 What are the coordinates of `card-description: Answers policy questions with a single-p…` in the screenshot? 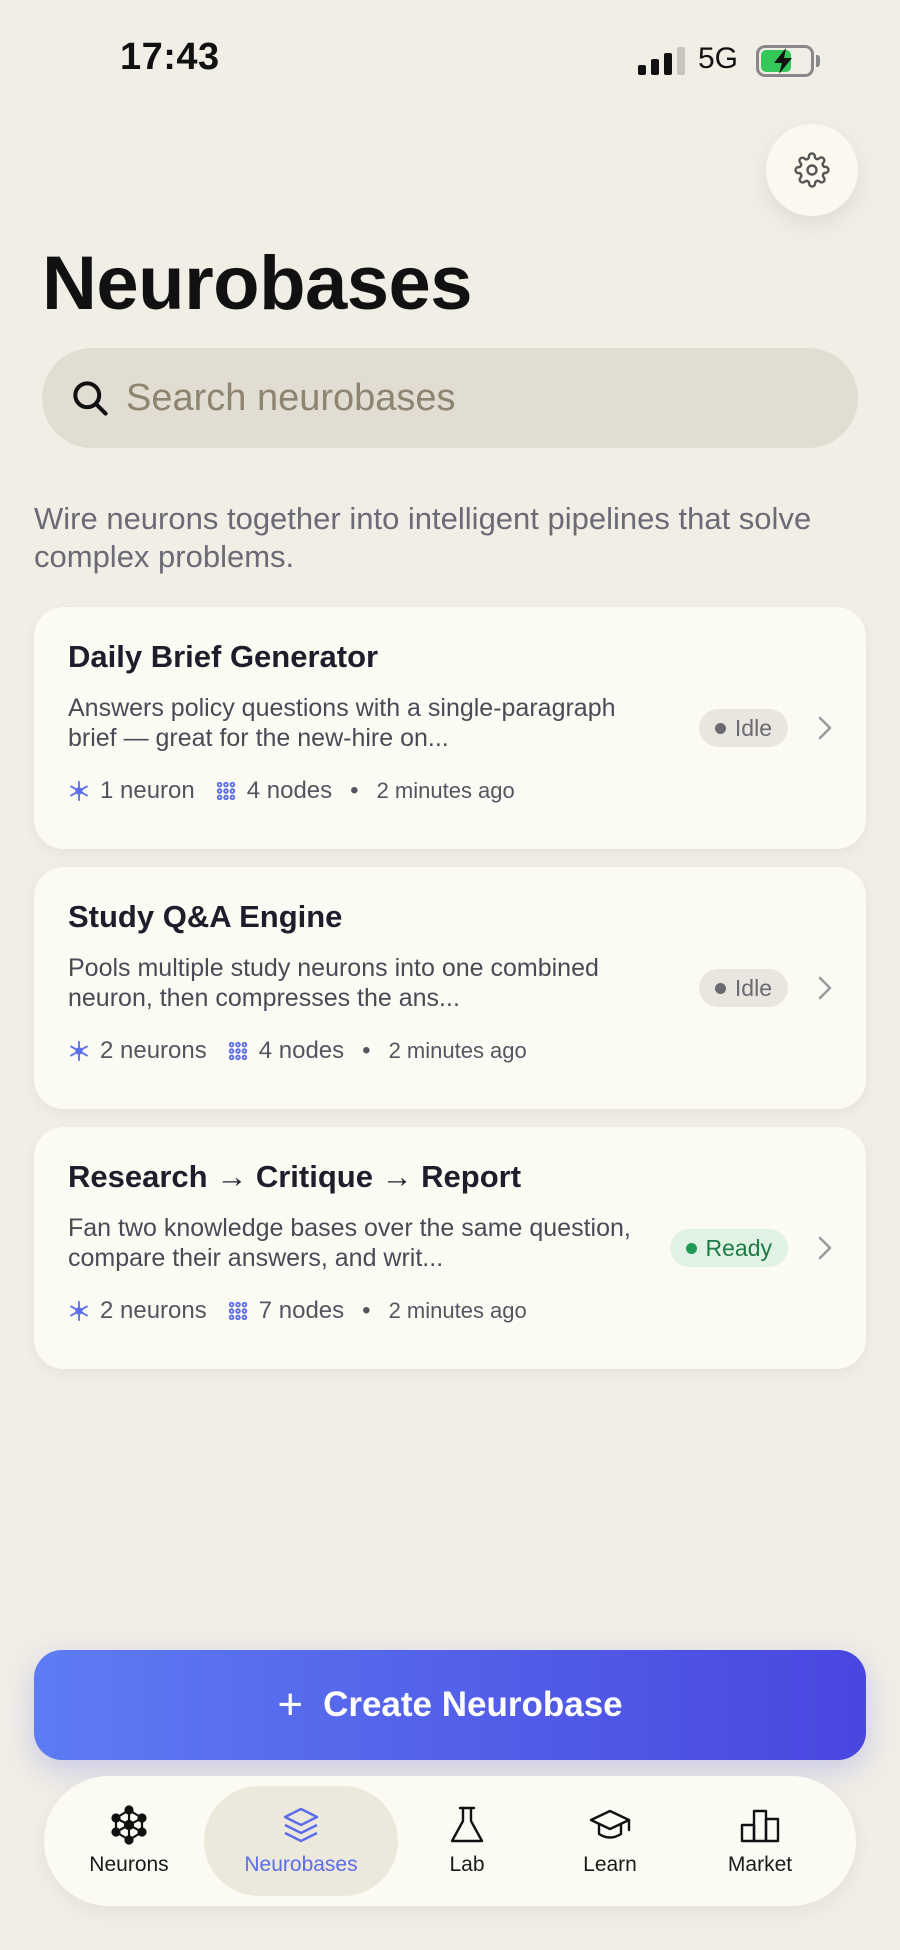 It's located at (342, 723).